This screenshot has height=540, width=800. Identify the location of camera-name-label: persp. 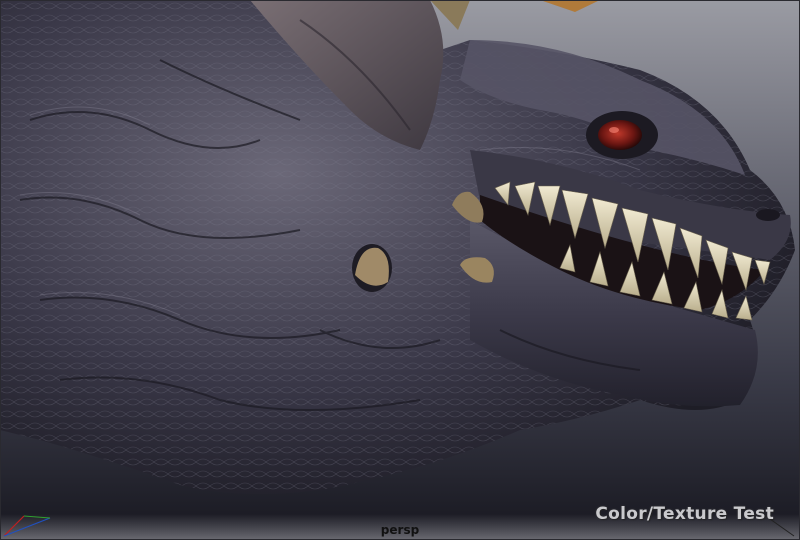
(400, 530).